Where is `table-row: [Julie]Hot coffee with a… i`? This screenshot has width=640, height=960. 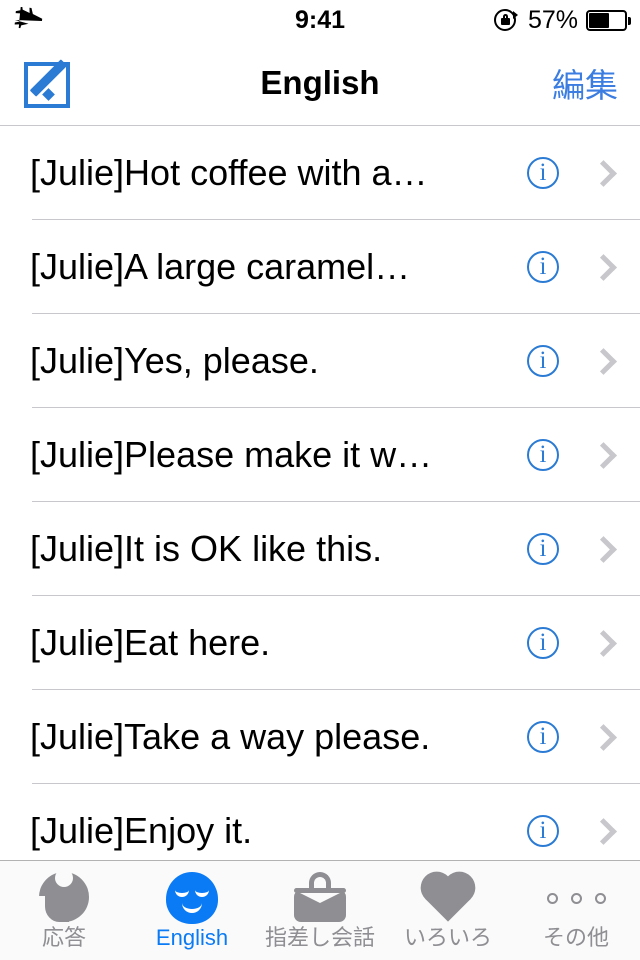 table-row: [Julie]Hot coffee with a… i is located at coordinates (320, 173).